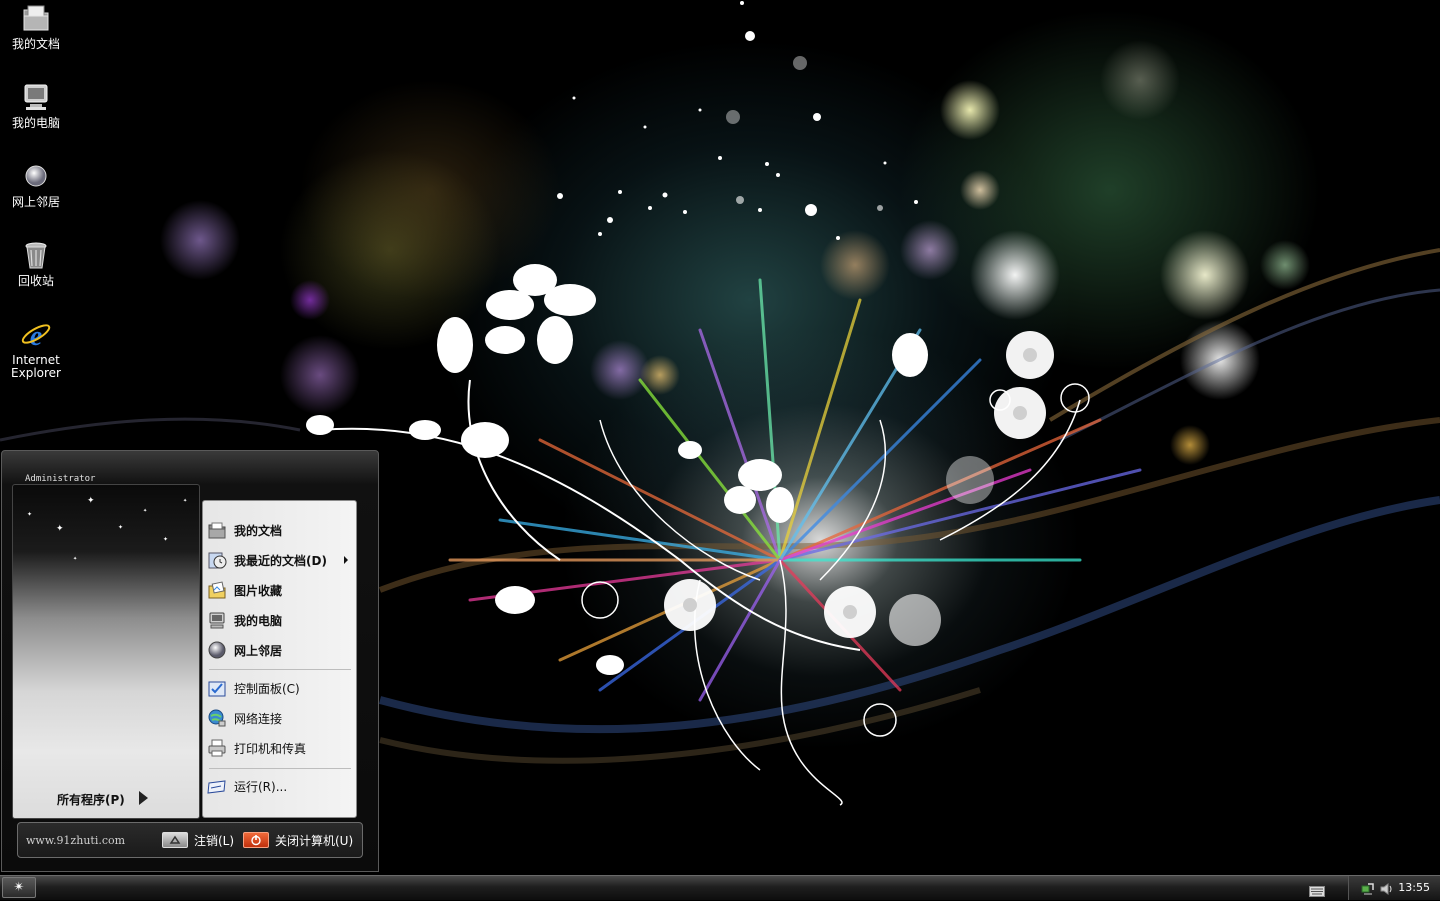 The width and height of the screenshot is (1440, 901). I want to click on desktop-icon-network-places: 网上邻居, so click(36, 184).